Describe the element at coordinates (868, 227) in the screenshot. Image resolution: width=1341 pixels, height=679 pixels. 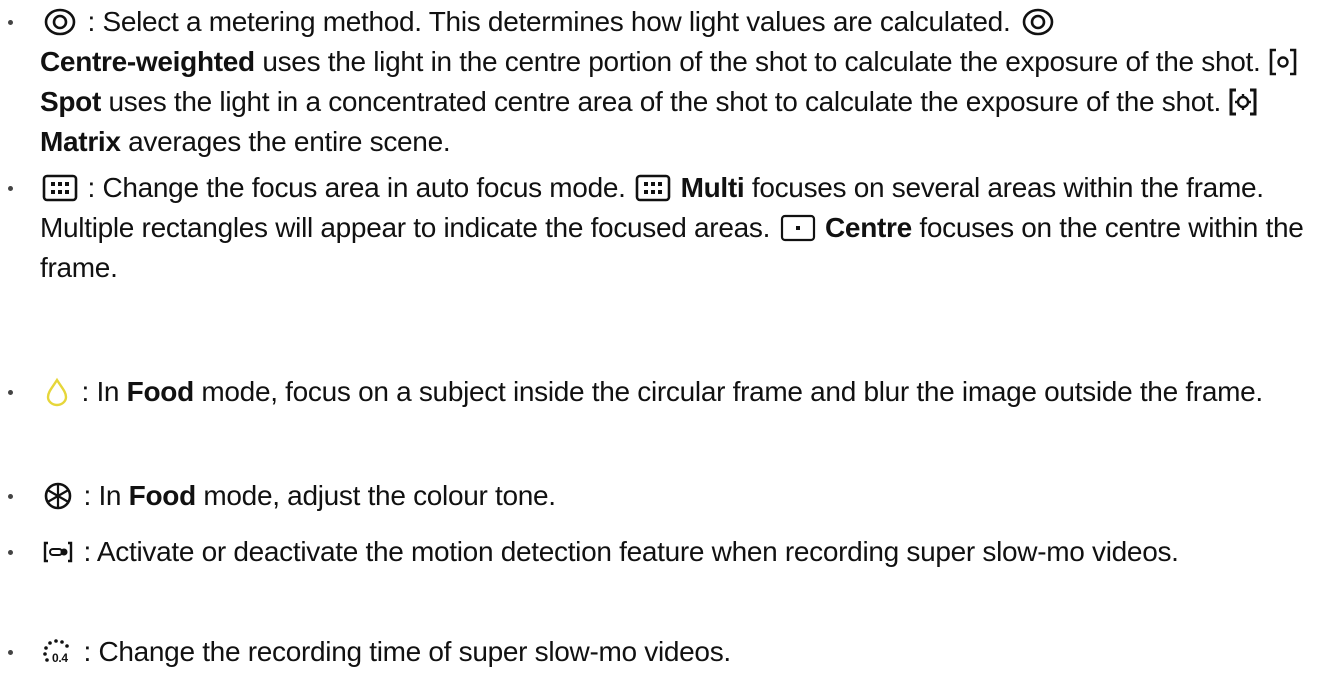
I see `centre-label: Centre` at that location.